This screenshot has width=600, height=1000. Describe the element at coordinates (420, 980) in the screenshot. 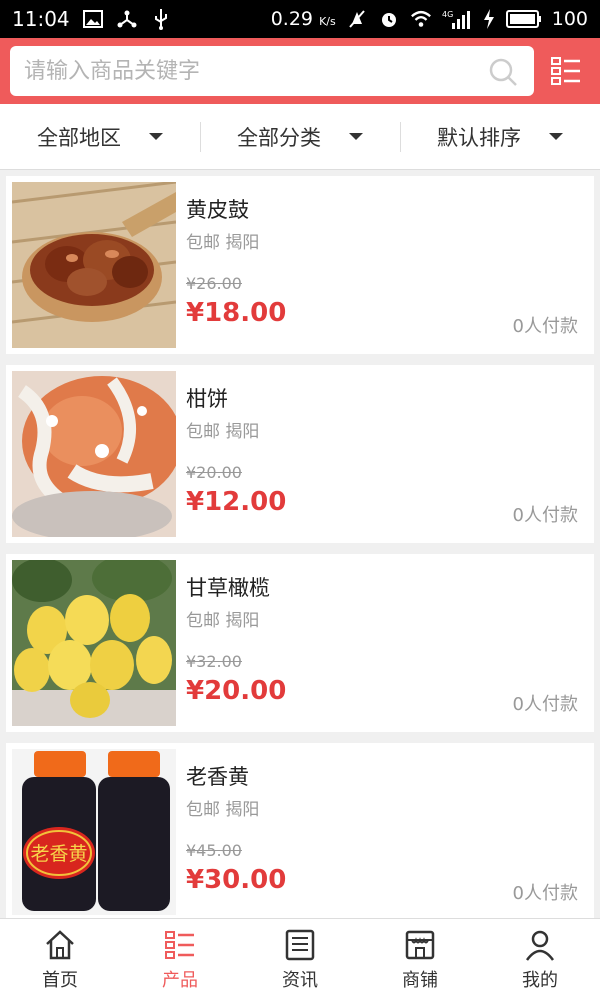

I see `tab-shops-label: 商铺` at that location.